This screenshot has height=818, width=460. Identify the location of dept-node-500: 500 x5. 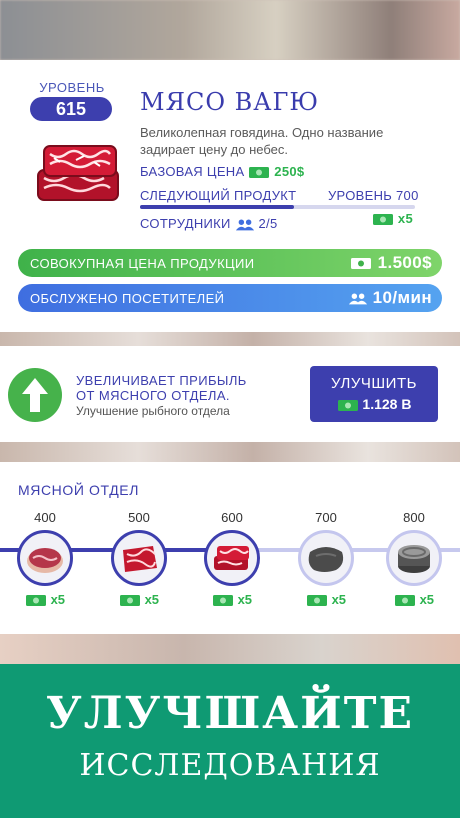
(139, 558).